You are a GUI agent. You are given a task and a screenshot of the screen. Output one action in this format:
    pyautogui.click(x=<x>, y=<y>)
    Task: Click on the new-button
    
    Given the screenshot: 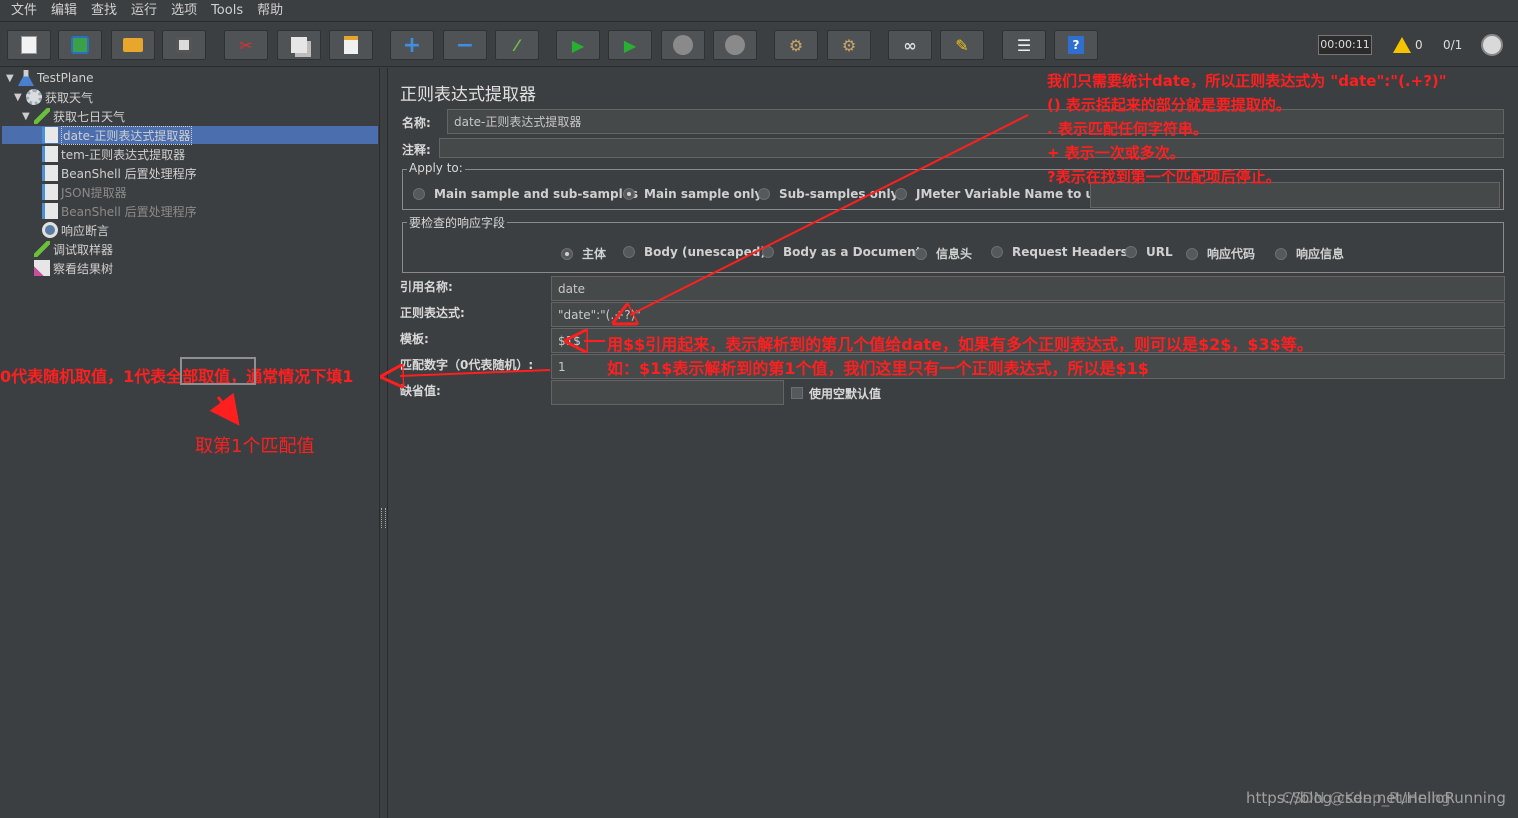 What is the action you would take?
    pyautogui.click(x=29, y=45)
    